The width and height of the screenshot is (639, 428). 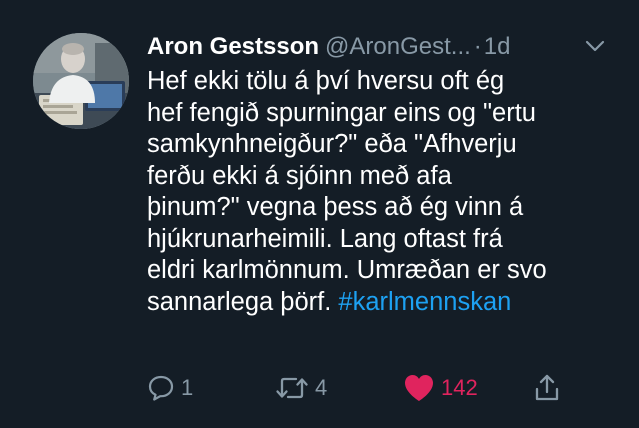 I want to click on avatar, so click(x=81, y=81).